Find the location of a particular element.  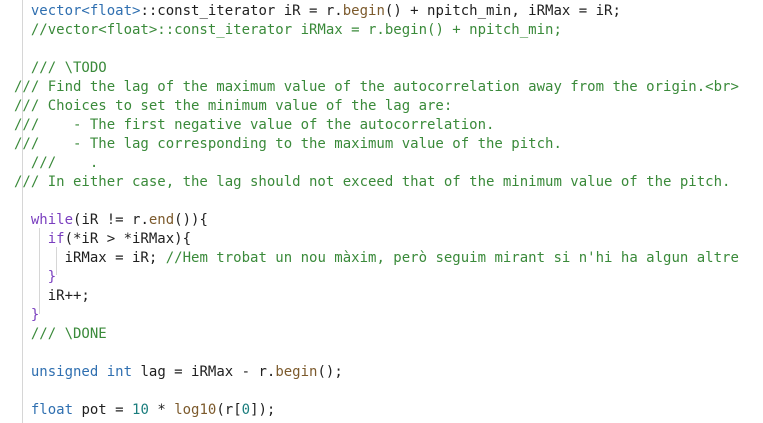

code-token: ::const_iterator iR = r. is located at coordinates (241, 11).